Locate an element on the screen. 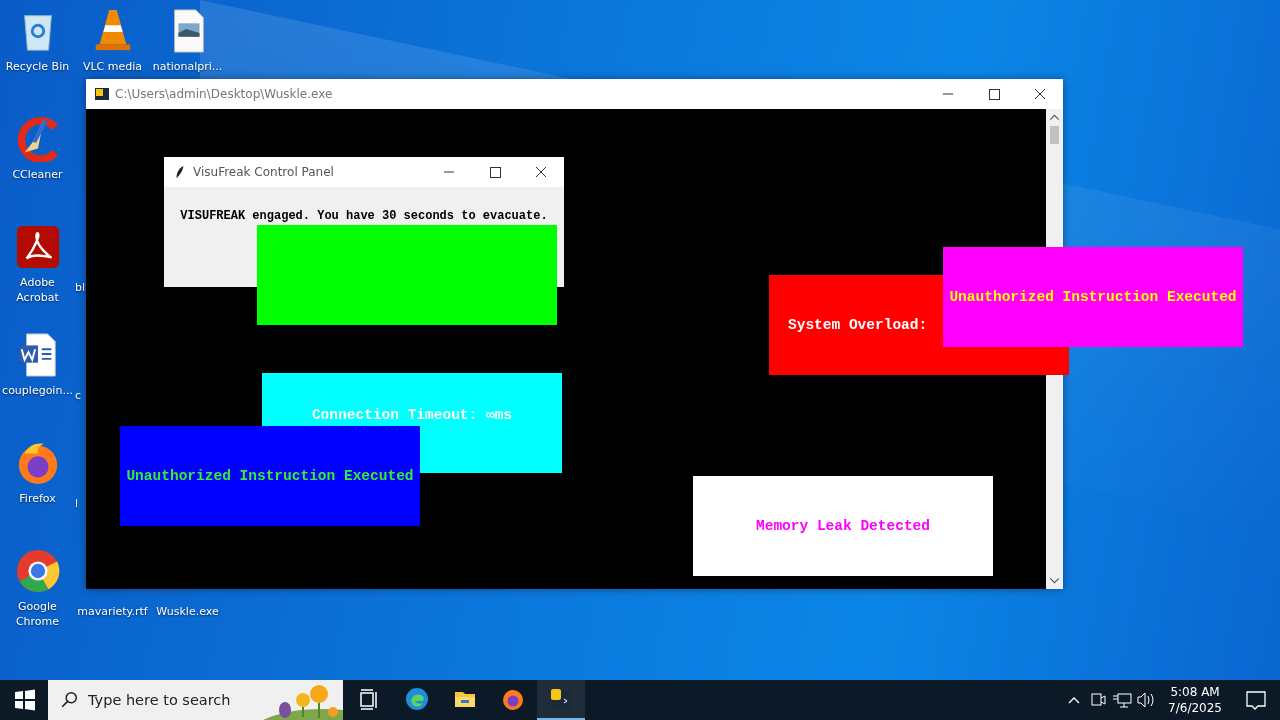 The width and height of the screenshot is (1280, 720). popup-message: Memory Leak Detected is located at coordinates (843, 526).